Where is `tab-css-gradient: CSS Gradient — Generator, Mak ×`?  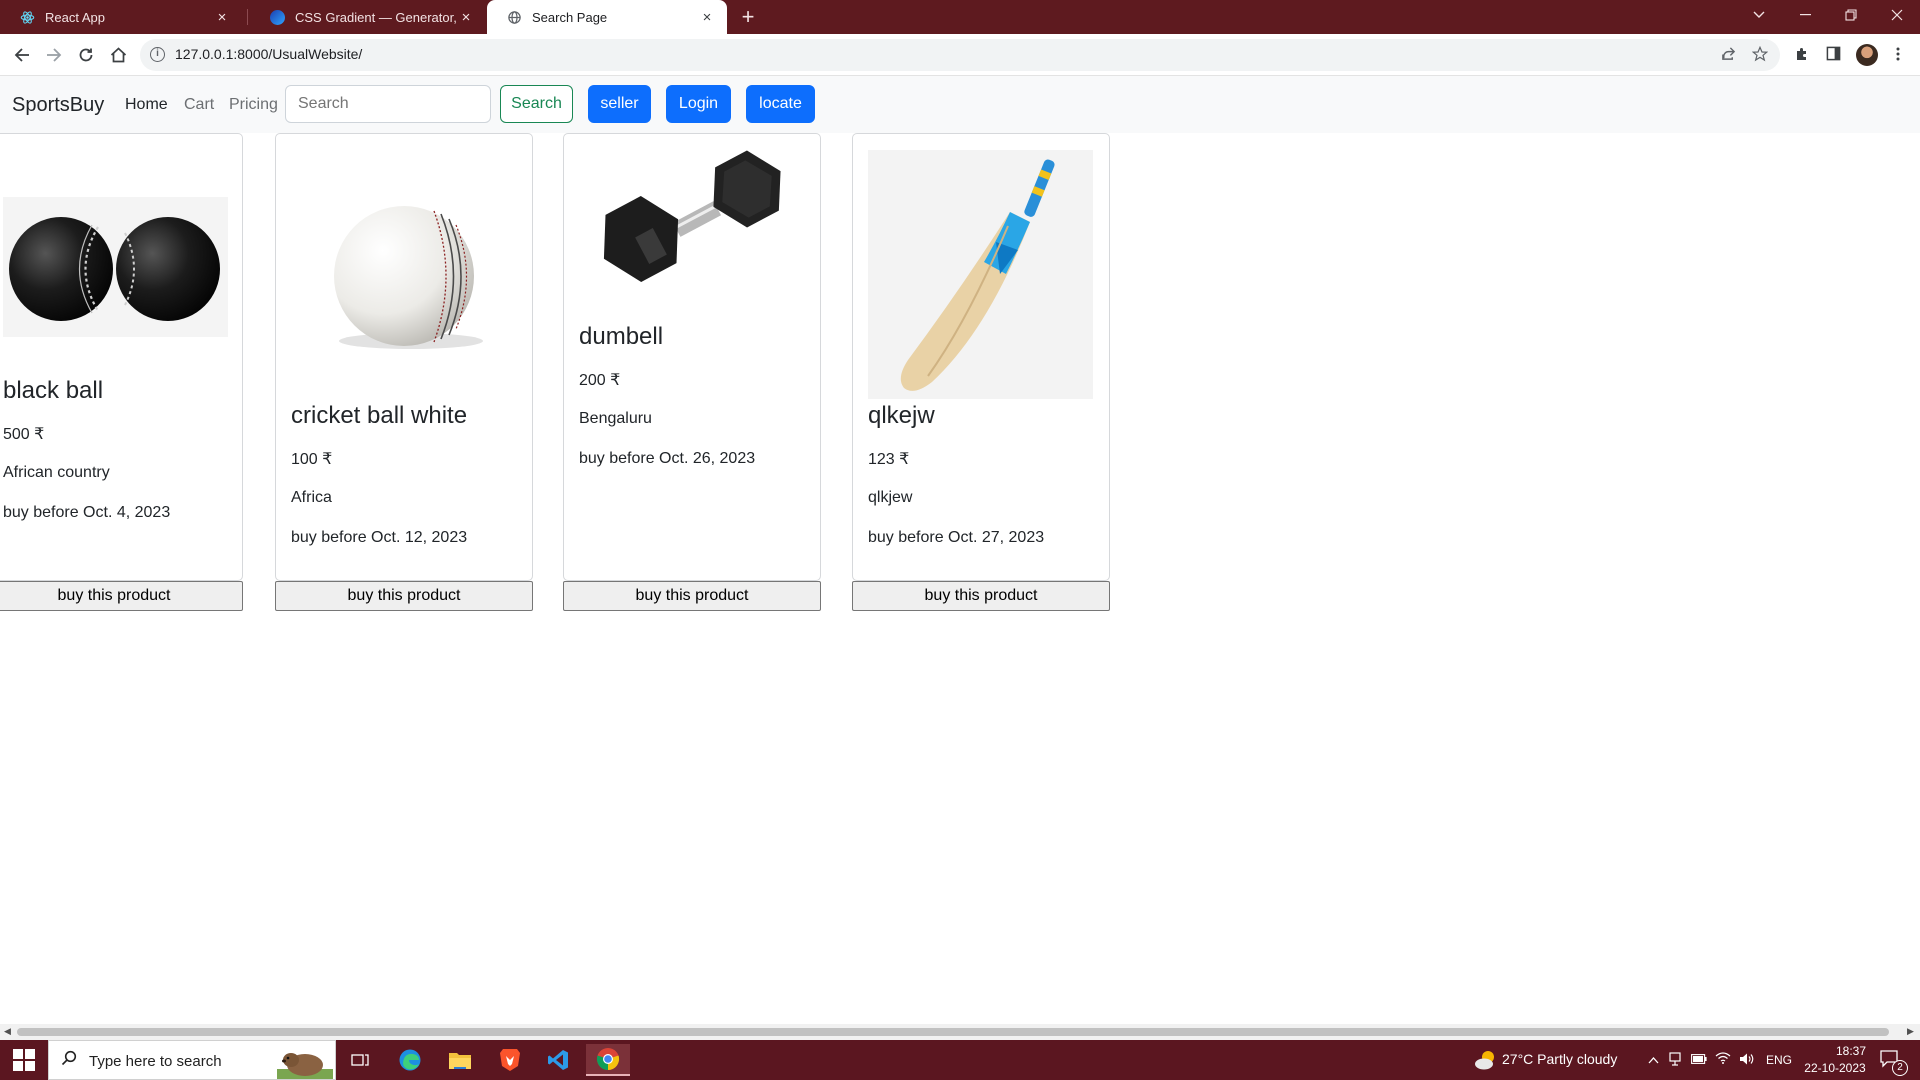 tab-css-gradient: CSS Gradient — Generator, Mak × is located at coordinates (368, 17).